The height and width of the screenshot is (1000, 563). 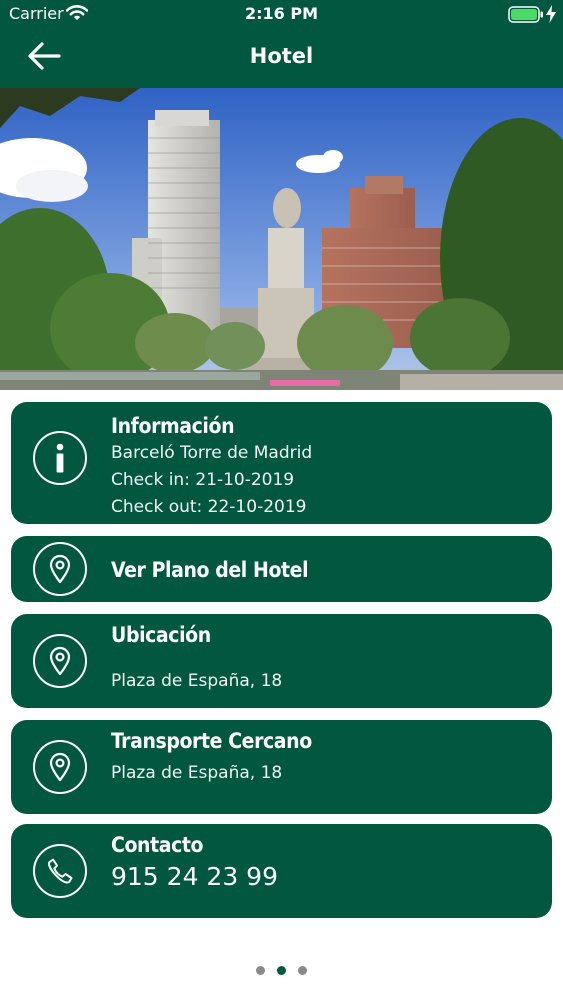 What do you see at coordinates (194, 876) in the screenshot?
I see `contact-phone-number: 915 24 23 99` at bounding box center [194, 876].